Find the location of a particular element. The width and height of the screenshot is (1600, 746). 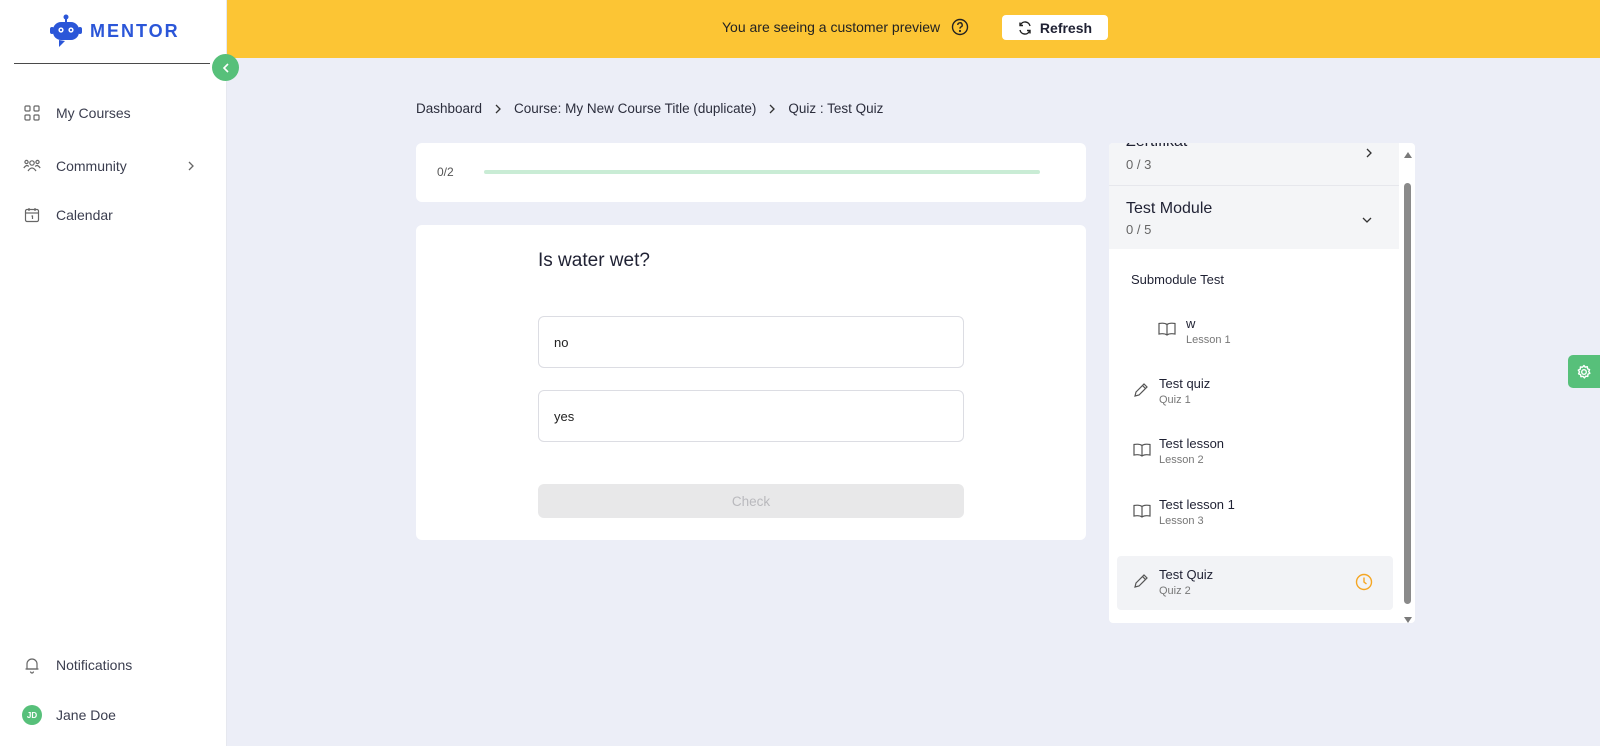

answer-label: no is located at coordinates (561, 342).